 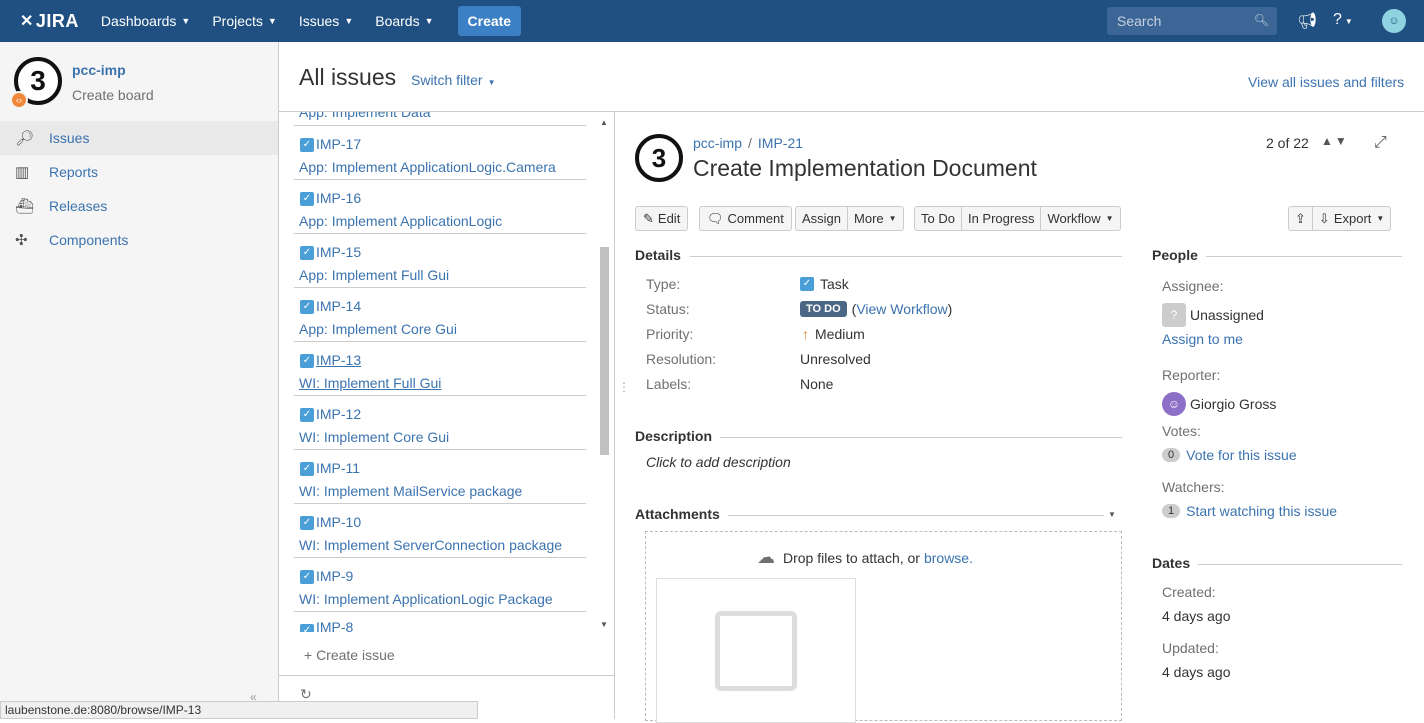 What do you see at coordinates (1175, 255) in the screenshot?
I see `people-heading: People` at bounding box center [1175, 255].